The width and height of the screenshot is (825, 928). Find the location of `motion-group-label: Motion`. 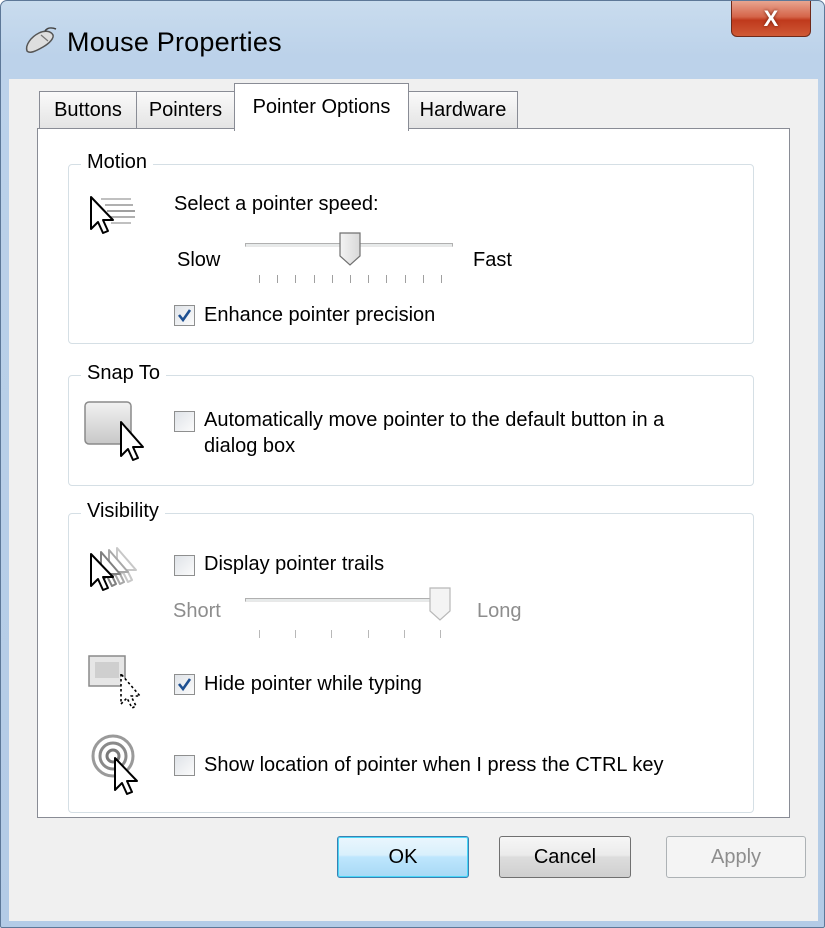

motion-group-label: Motion is located at coordinates (117, 162).